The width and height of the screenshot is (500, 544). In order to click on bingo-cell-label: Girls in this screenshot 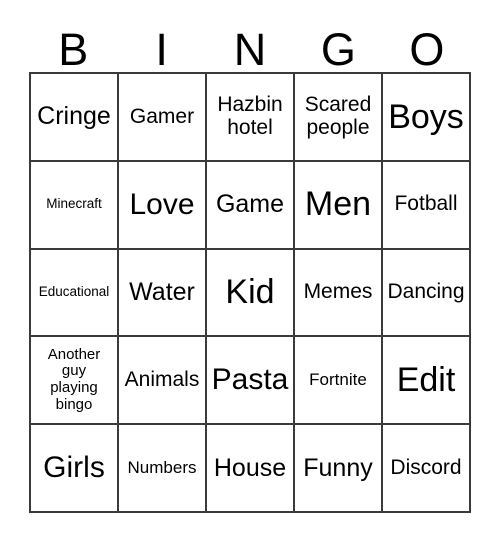, I will do `click(74, 467)`.